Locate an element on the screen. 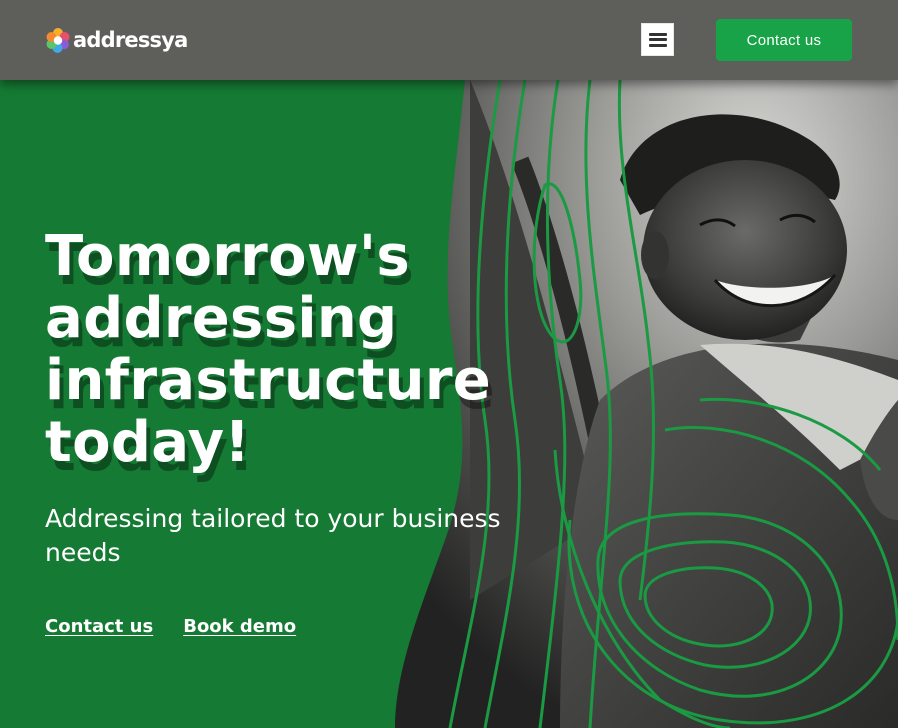 Image resolution: width=898 pixels, height=728 pixels. hero-book-demo-link: Book demo is located at coordinates (239, 626).